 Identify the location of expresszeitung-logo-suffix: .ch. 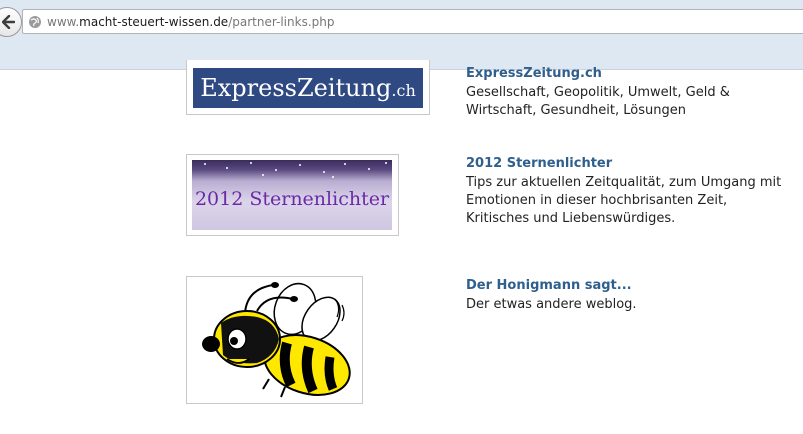
(403, 90).